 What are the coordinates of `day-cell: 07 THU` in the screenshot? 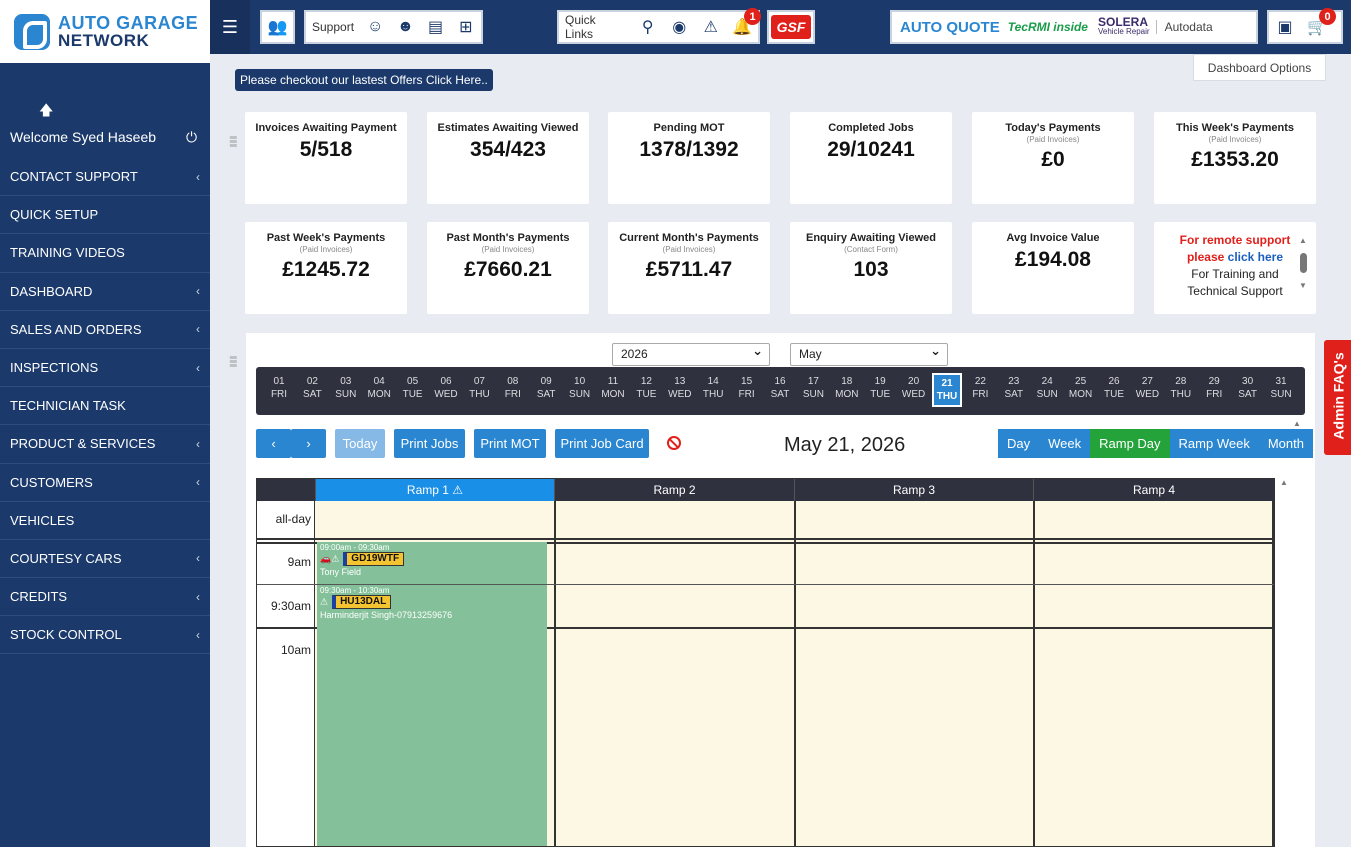 It's located at (479, 390).